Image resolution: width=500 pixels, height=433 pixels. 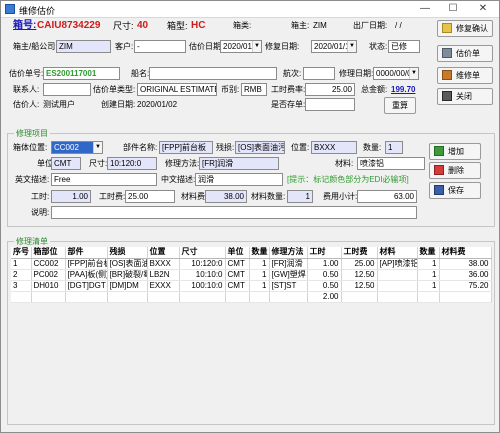 I want to click on repair-time-label: 修理日期:, so click(x=356, y=73).